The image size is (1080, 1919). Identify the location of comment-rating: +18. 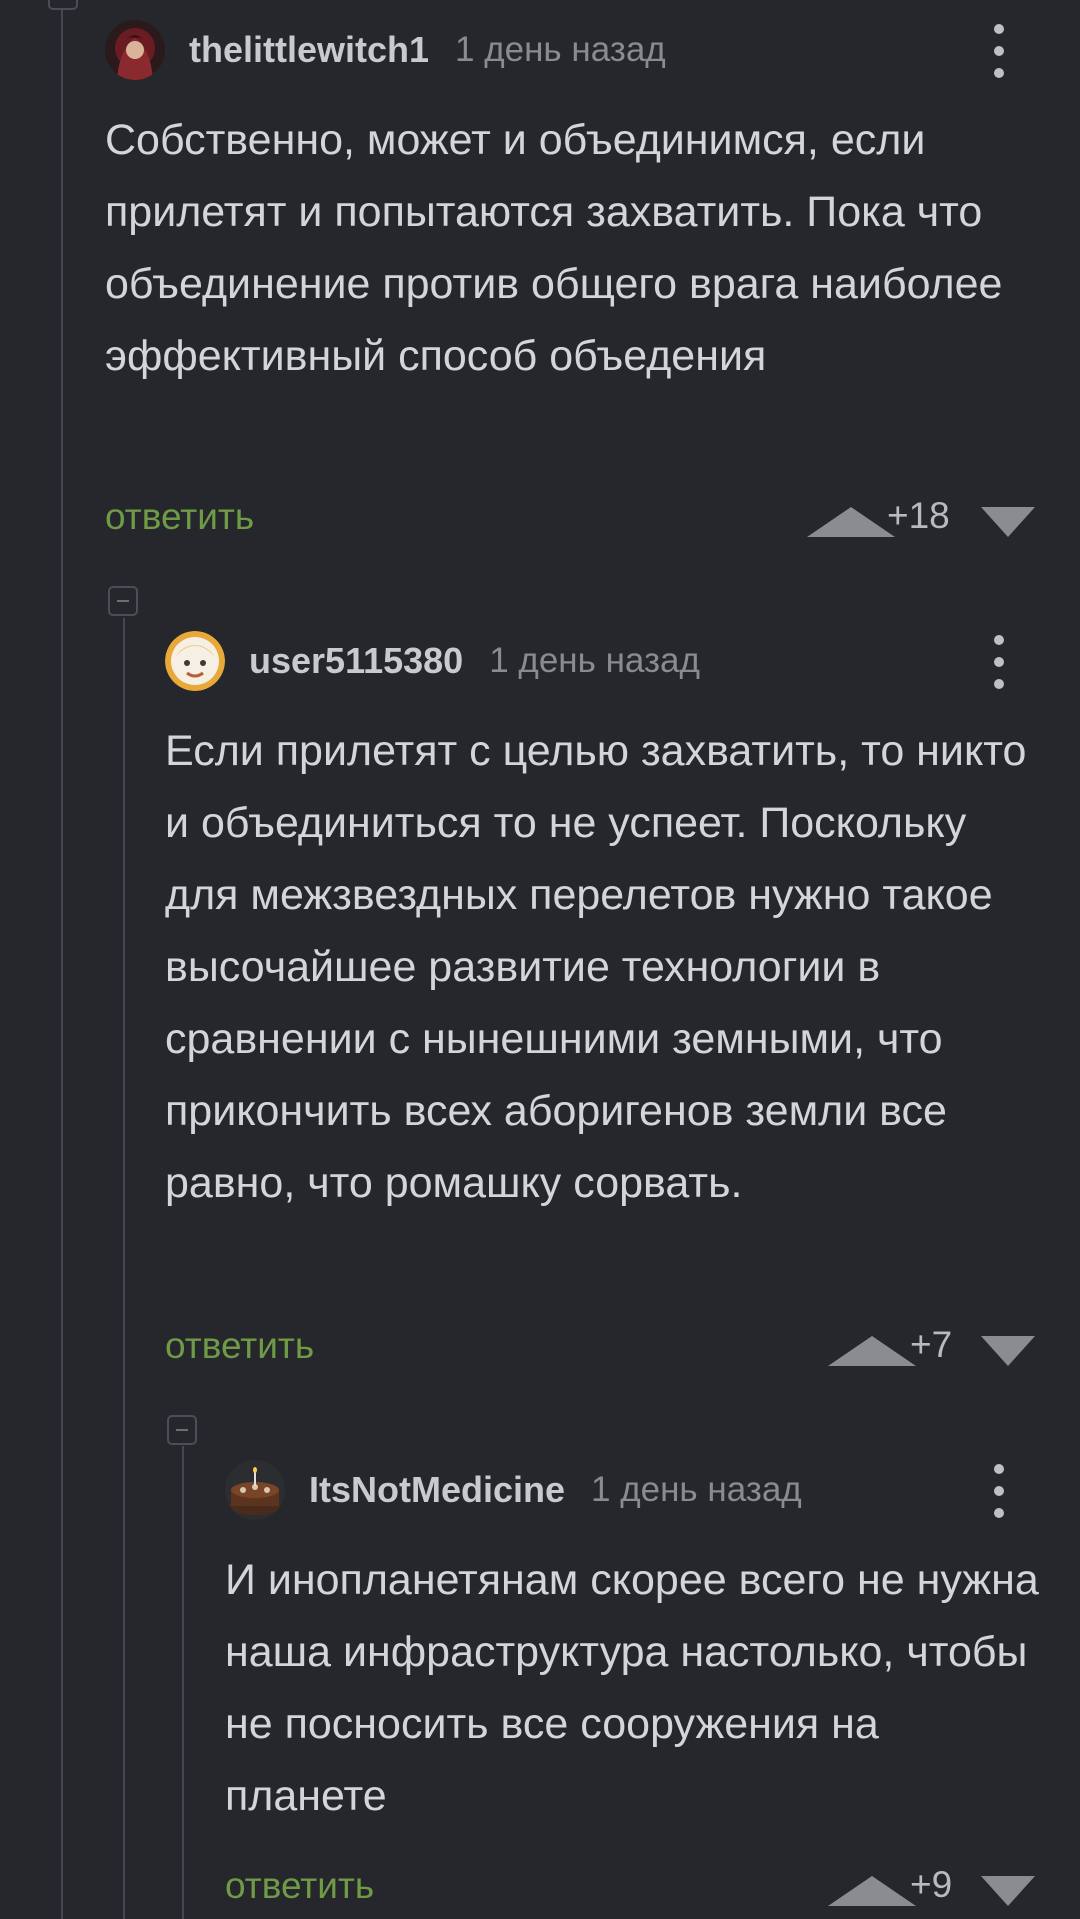
(918, 515).